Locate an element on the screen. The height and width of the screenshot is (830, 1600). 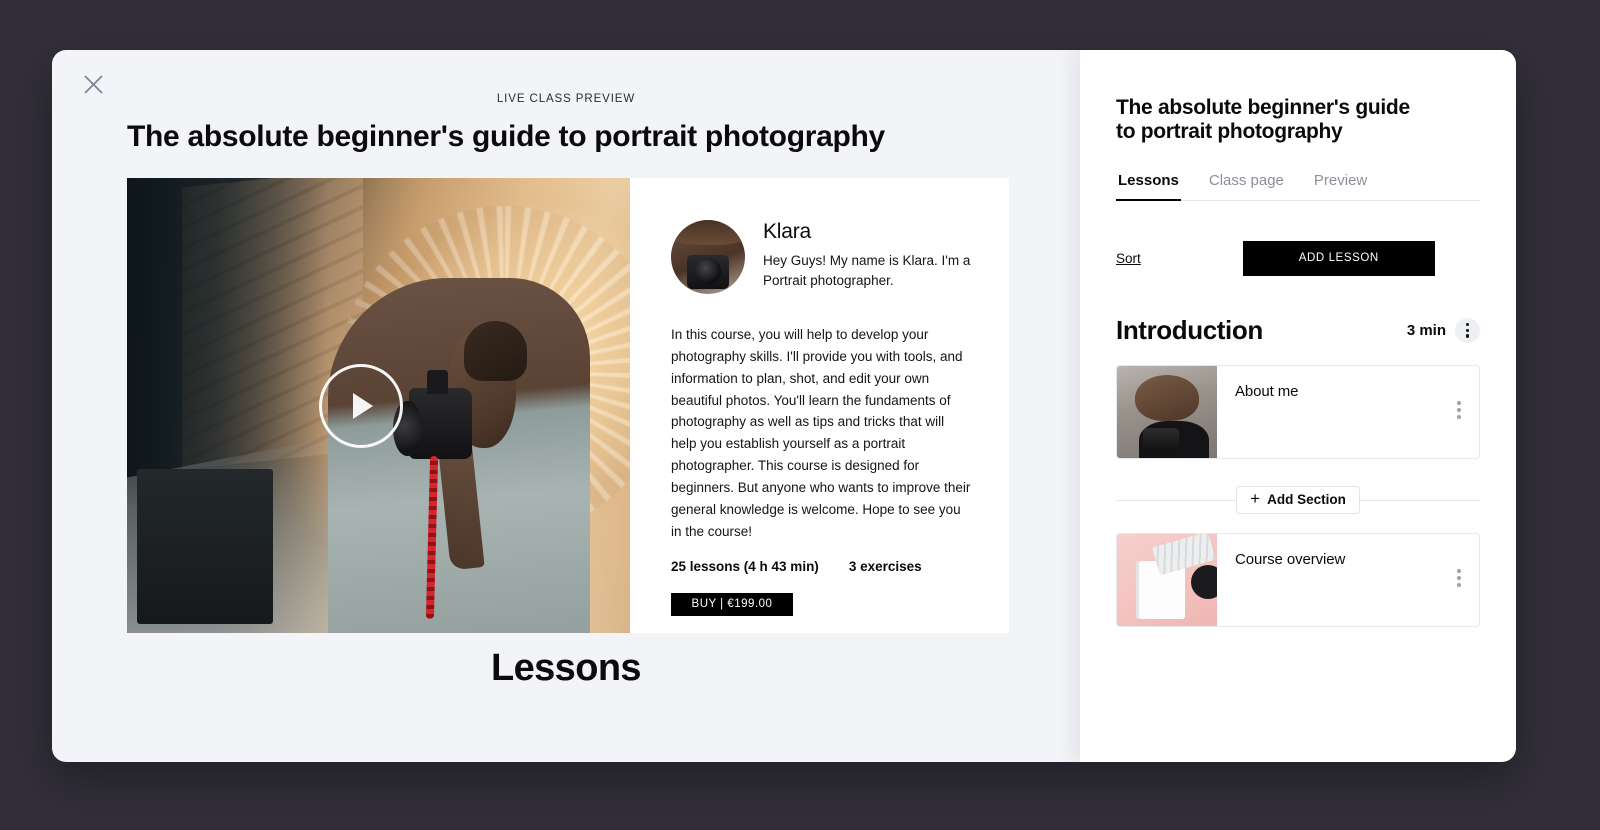
editor-toolbar: Sort ADD LESSON is located at coordinates (1298, 258).